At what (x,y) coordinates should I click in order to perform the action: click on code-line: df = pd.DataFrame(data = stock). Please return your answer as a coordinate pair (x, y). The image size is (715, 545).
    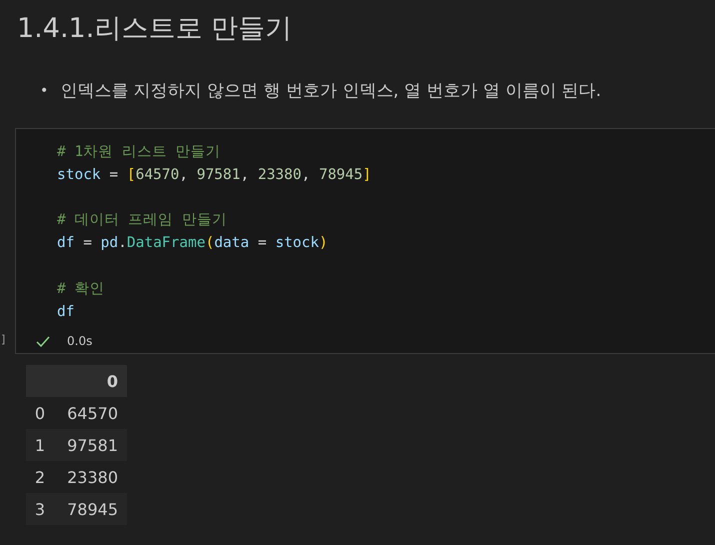
    Looking at the image, I should click on (192, 244).